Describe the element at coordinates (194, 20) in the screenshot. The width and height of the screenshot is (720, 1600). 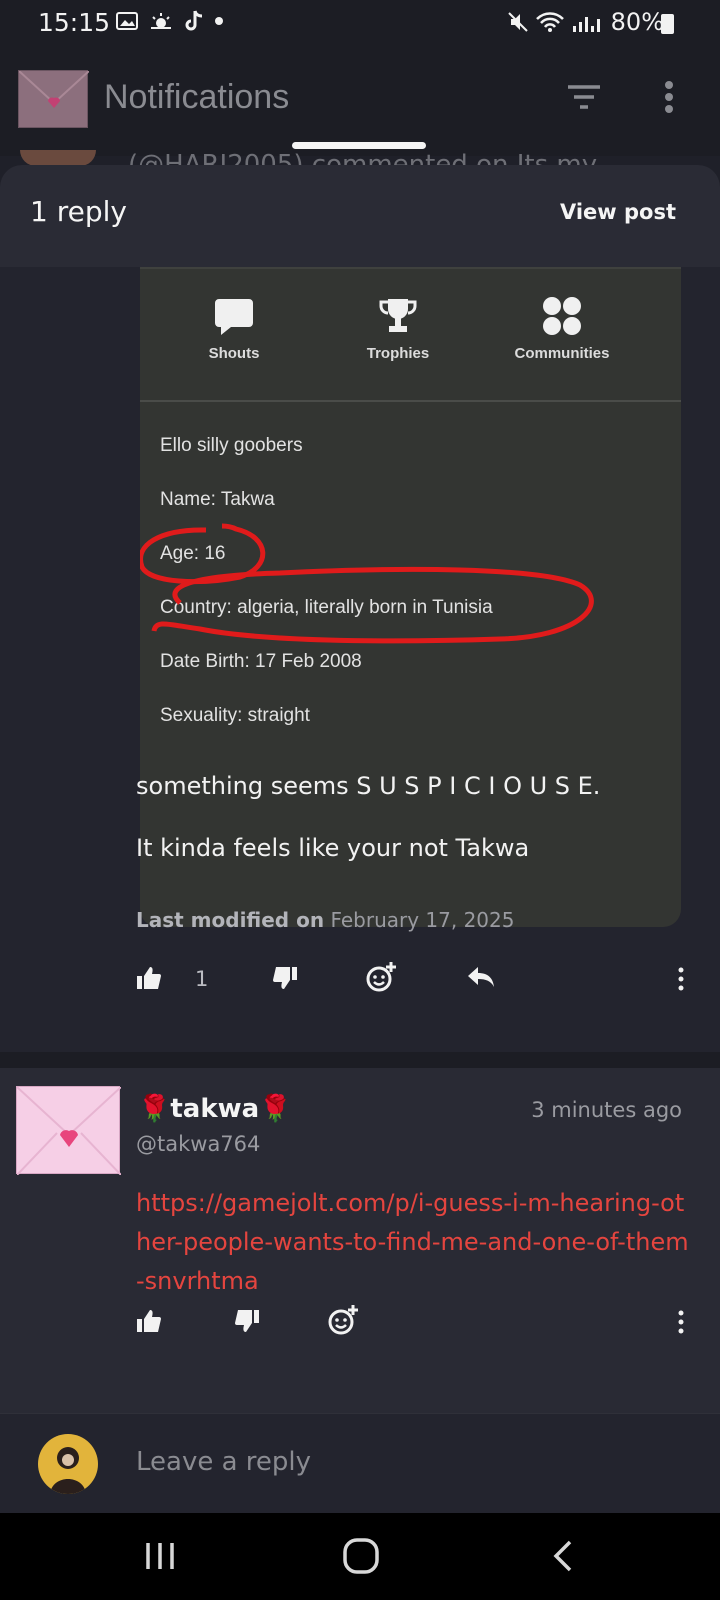
I see `tiktok-icon` at that location.